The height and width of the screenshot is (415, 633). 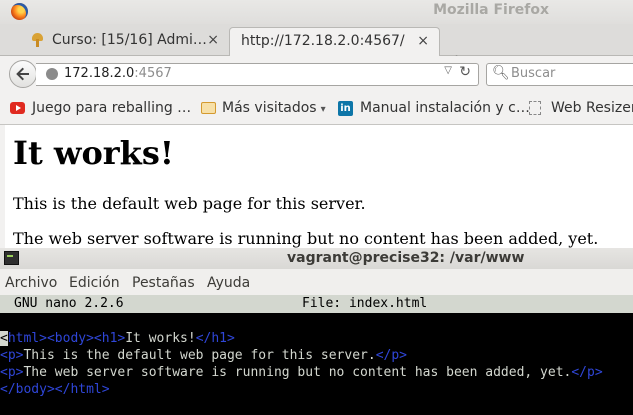 I want to click on editor-line: <html><body><h1>It works!</h1>, so click(x=117, y=338).